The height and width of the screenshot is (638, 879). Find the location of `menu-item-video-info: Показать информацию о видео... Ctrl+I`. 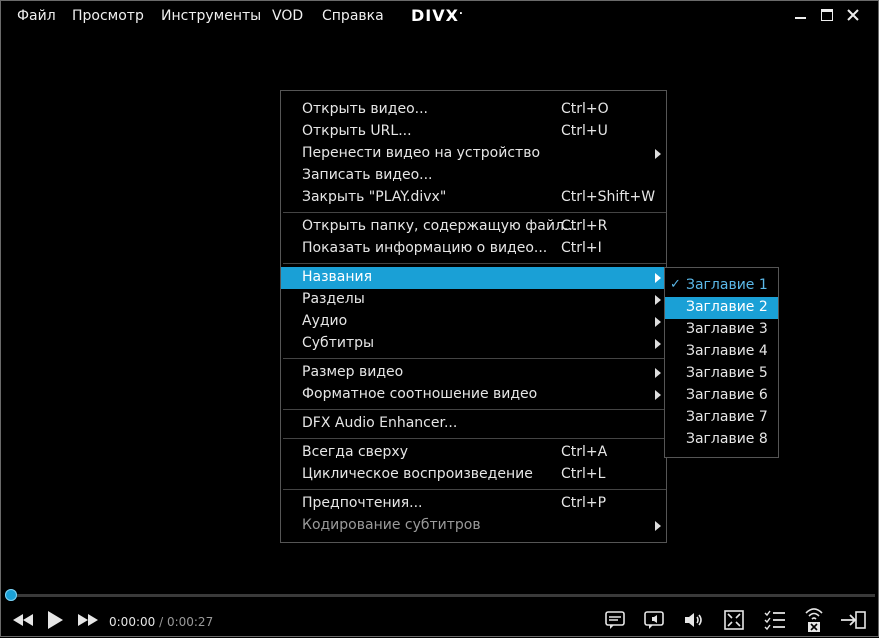

menu-item-video-info: Показать информацию о видео... Ctrl+I is located at coordinates (473, 249).